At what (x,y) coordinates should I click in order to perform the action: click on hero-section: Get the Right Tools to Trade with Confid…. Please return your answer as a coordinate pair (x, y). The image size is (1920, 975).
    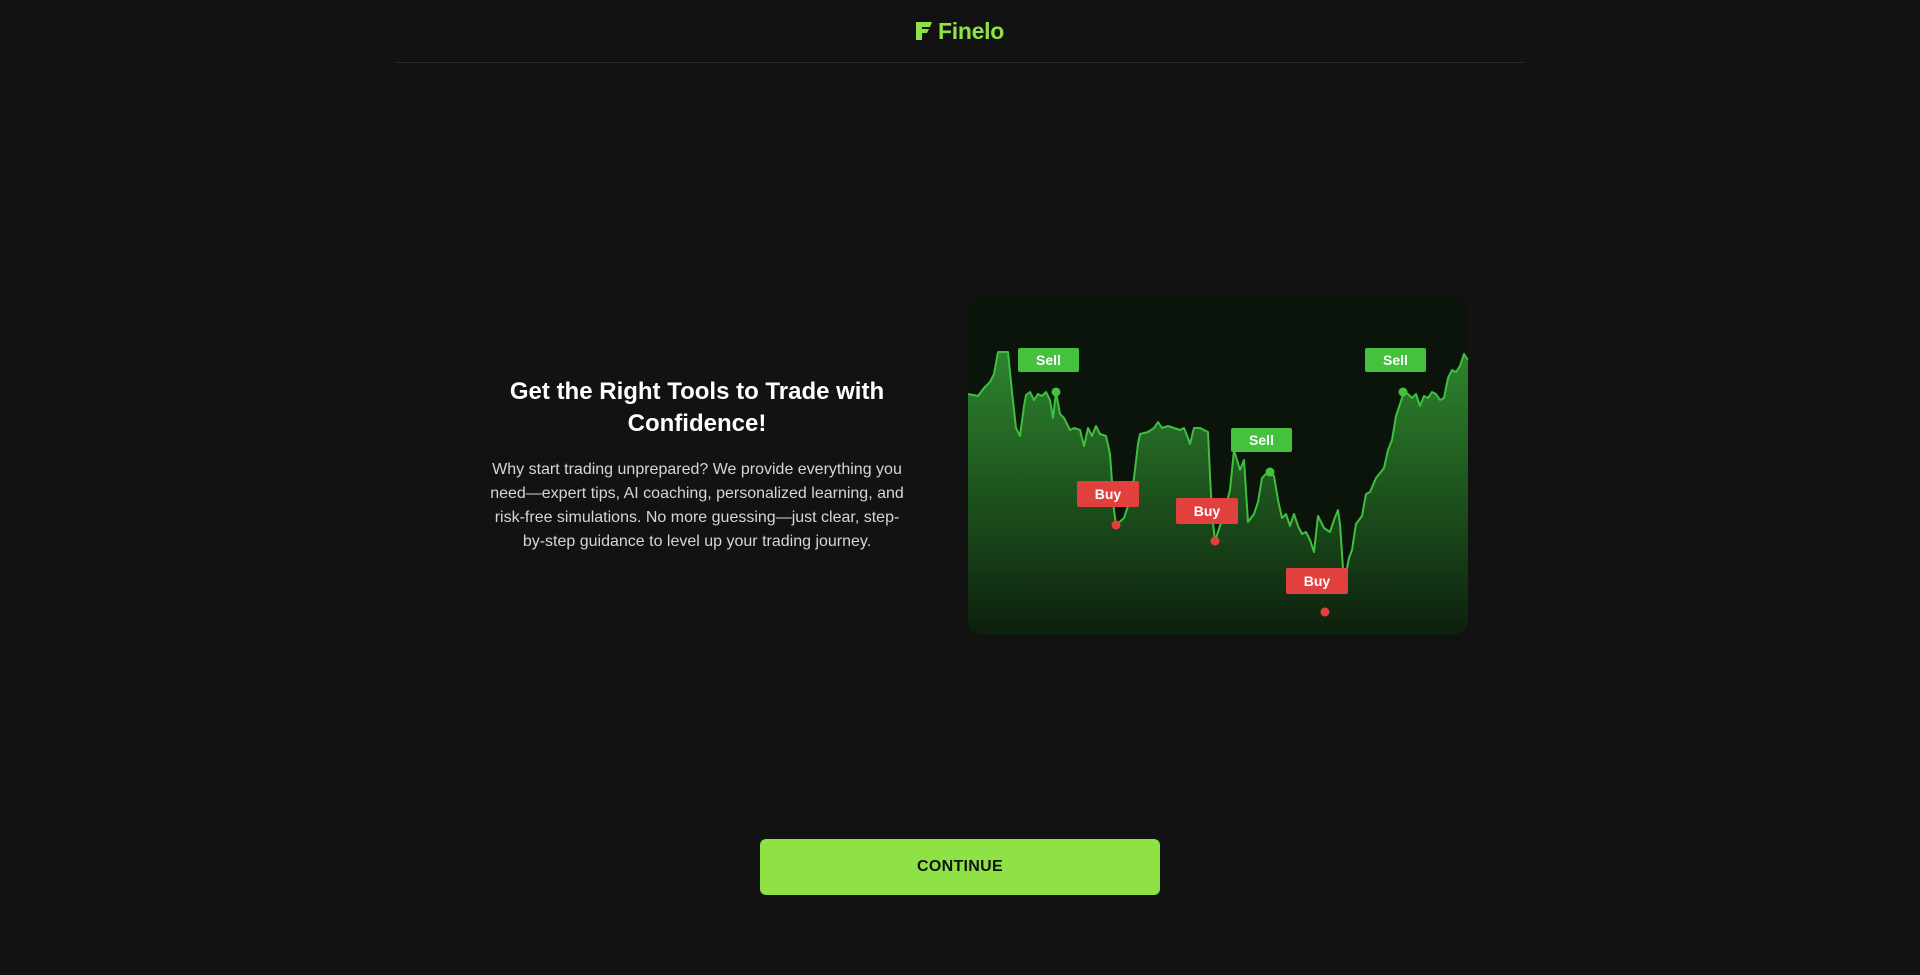
    Looking at the image, I should click on (697, 465).